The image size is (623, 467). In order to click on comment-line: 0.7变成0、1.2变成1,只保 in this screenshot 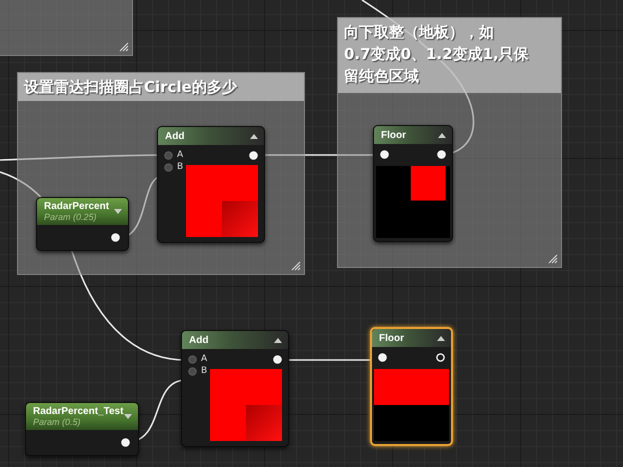, I will do `click(437, 54)`.